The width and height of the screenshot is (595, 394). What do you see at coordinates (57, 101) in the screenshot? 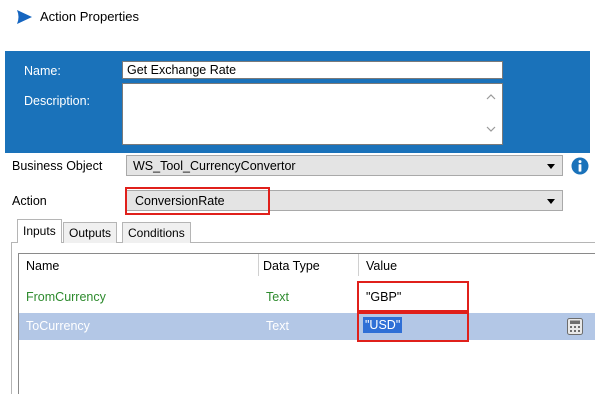
I see `description-label: Description:` at bounding box center [57, 101].